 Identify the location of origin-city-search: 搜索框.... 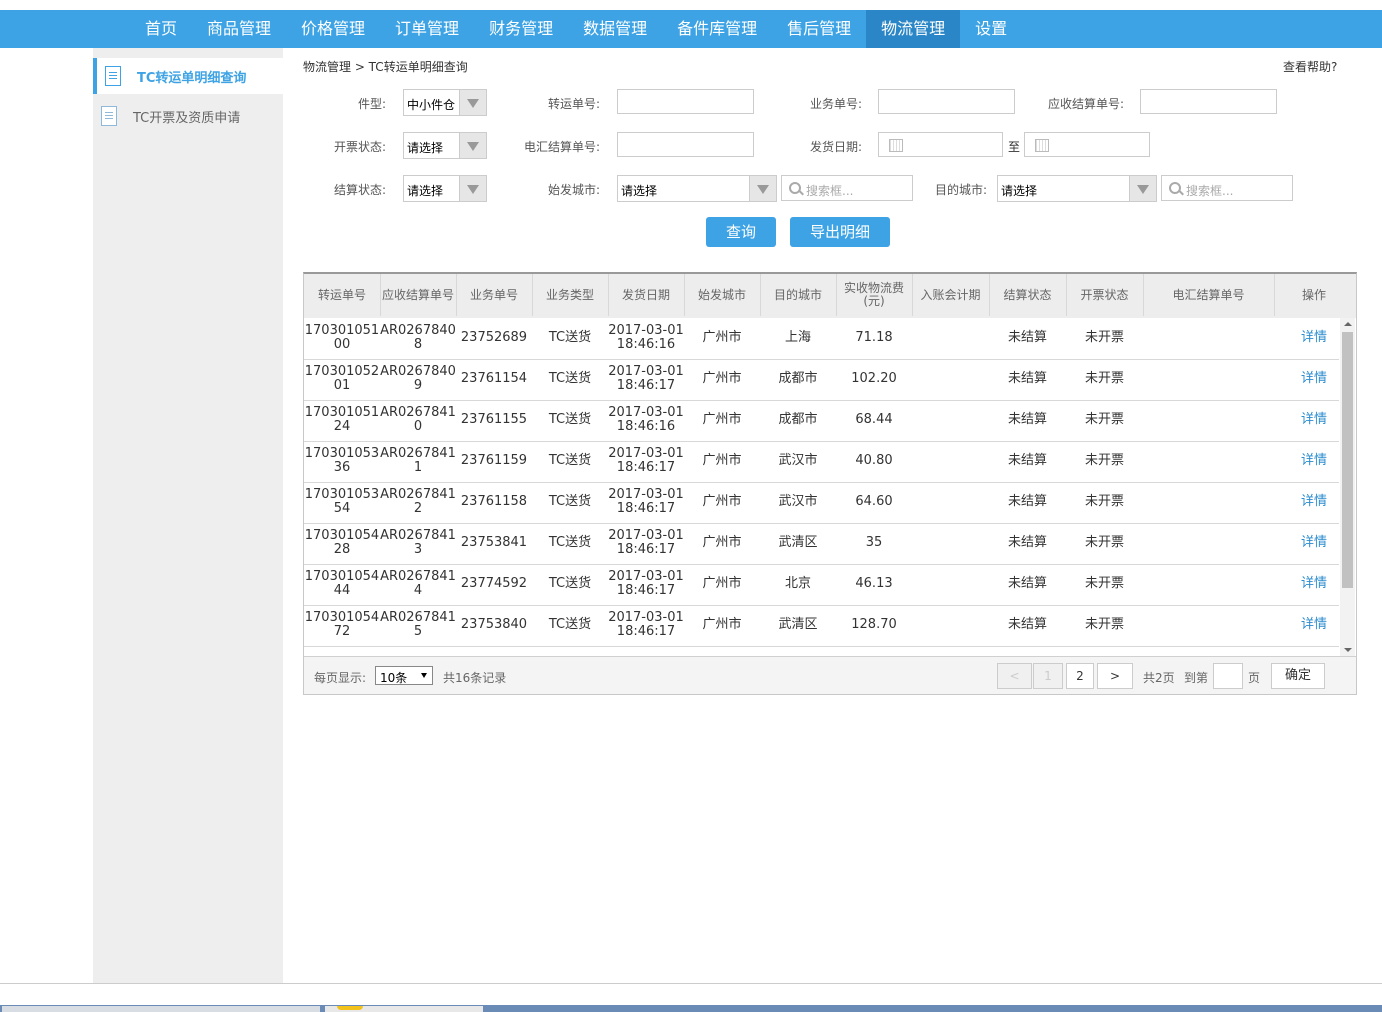
(847, 188).